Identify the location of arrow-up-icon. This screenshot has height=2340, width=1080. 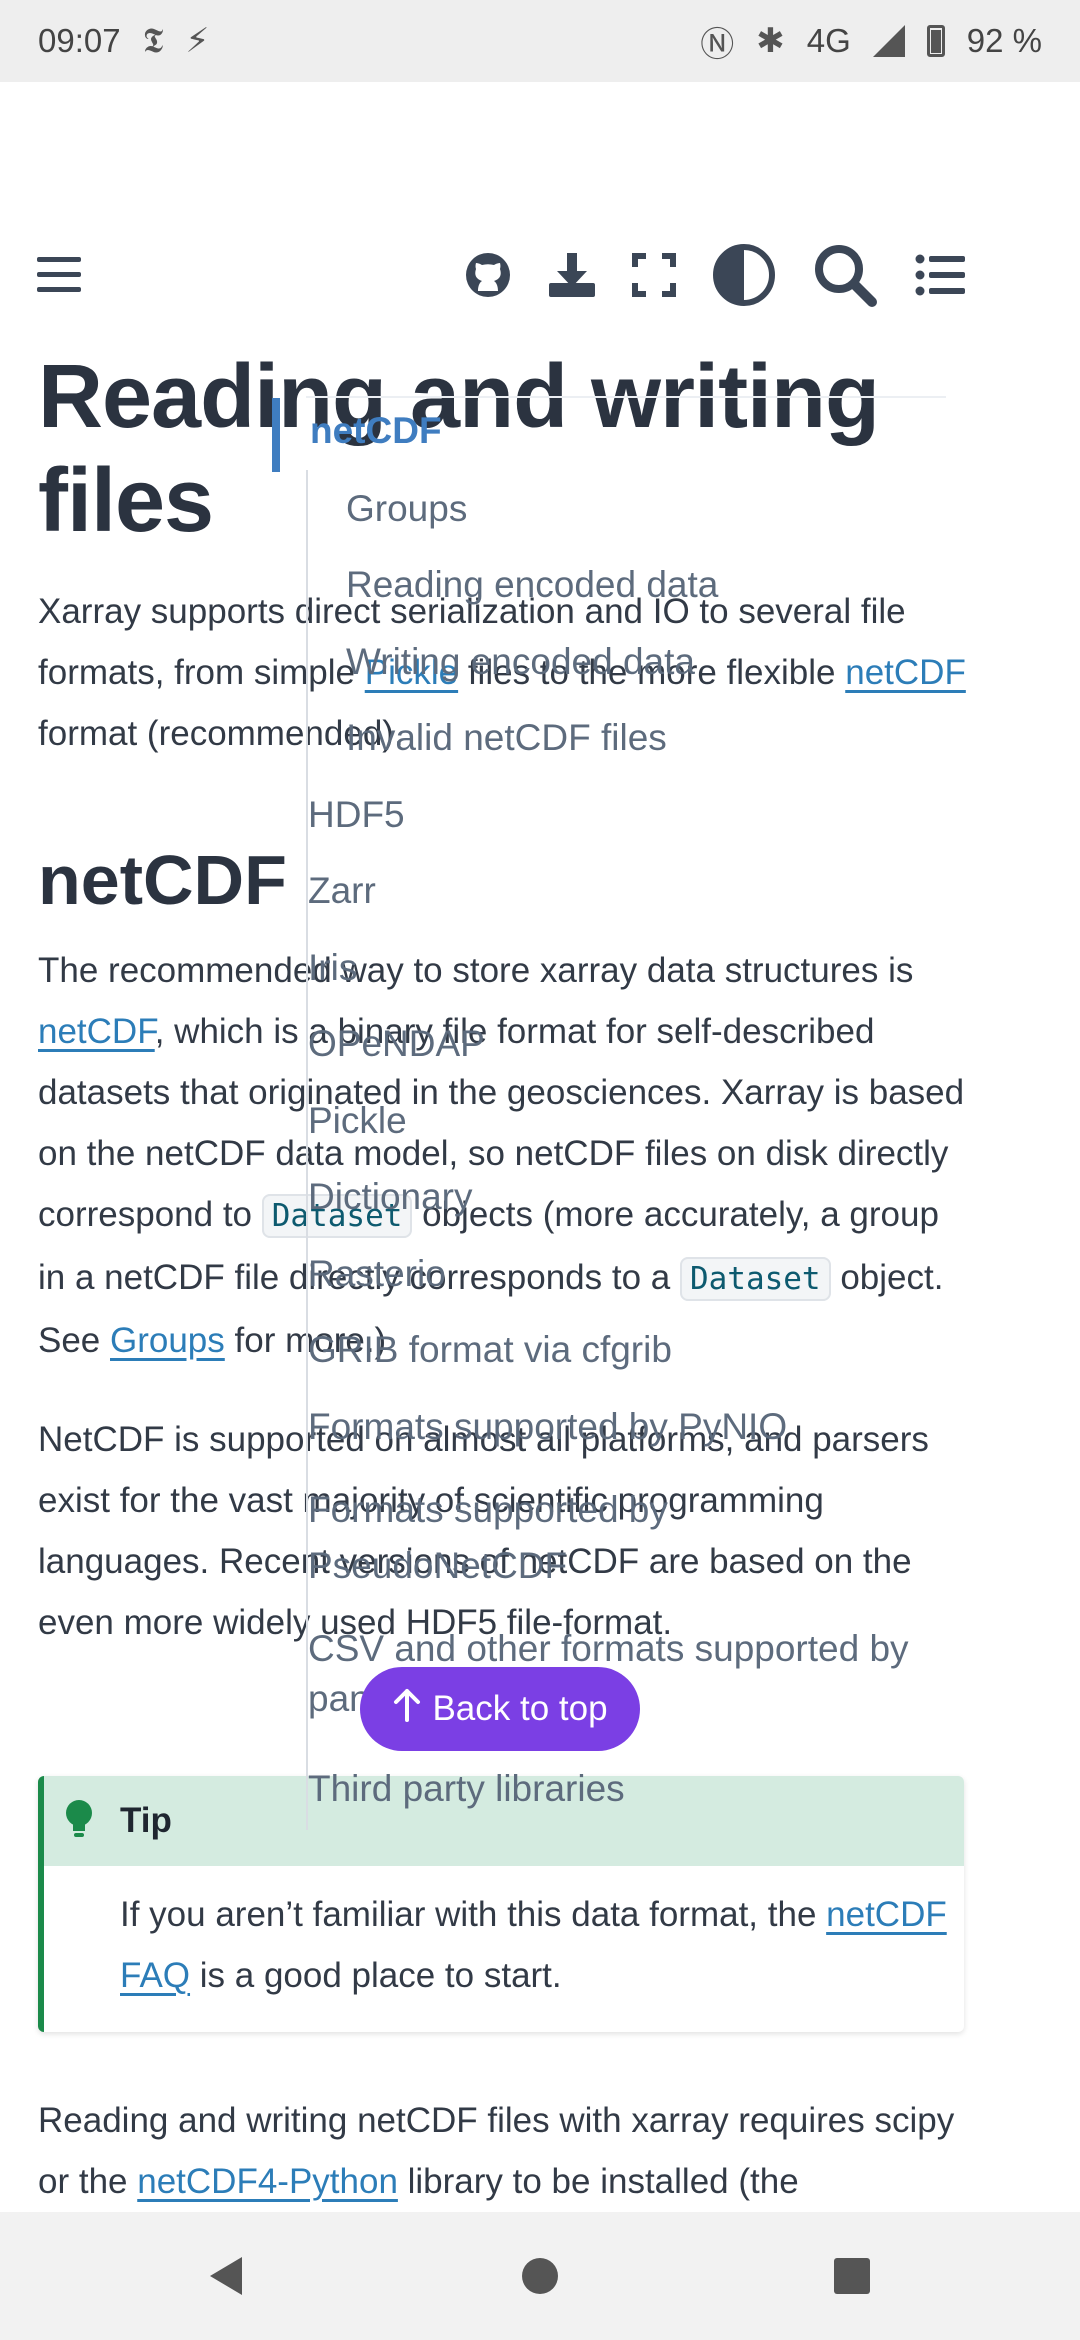
(407, 1709).